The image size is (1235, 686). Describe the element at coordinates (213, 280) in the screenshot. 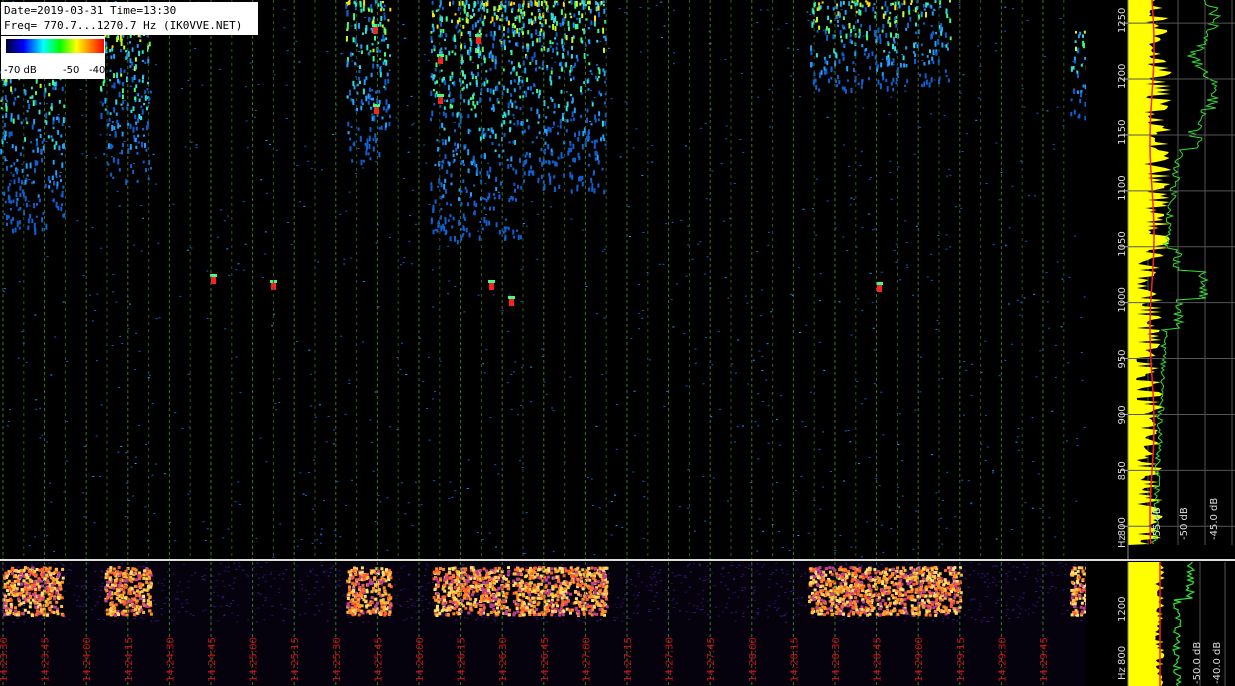

I see `signal-hotspot` at that location.